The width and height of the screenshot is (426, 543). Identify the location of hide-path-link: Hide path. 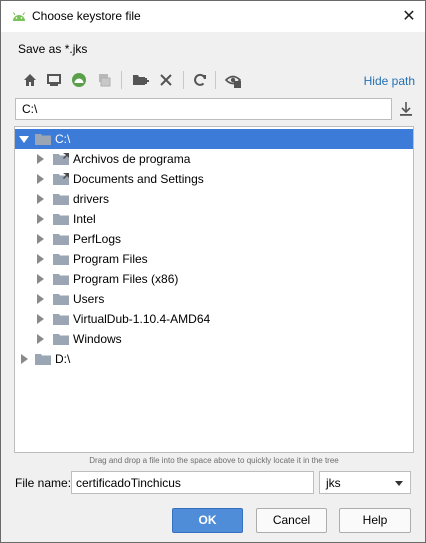
(389, 81).